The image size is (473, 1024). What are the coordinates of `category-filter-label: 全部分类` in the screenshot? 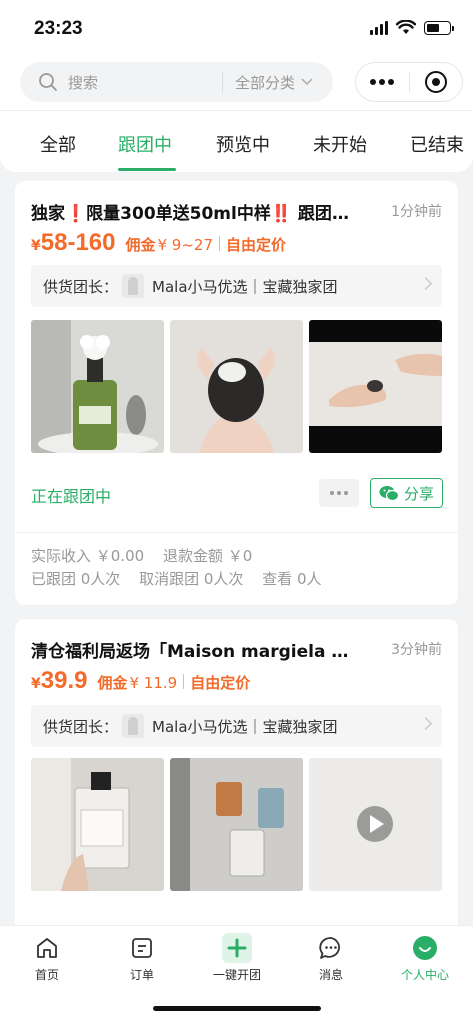 It's located at (265, 82).